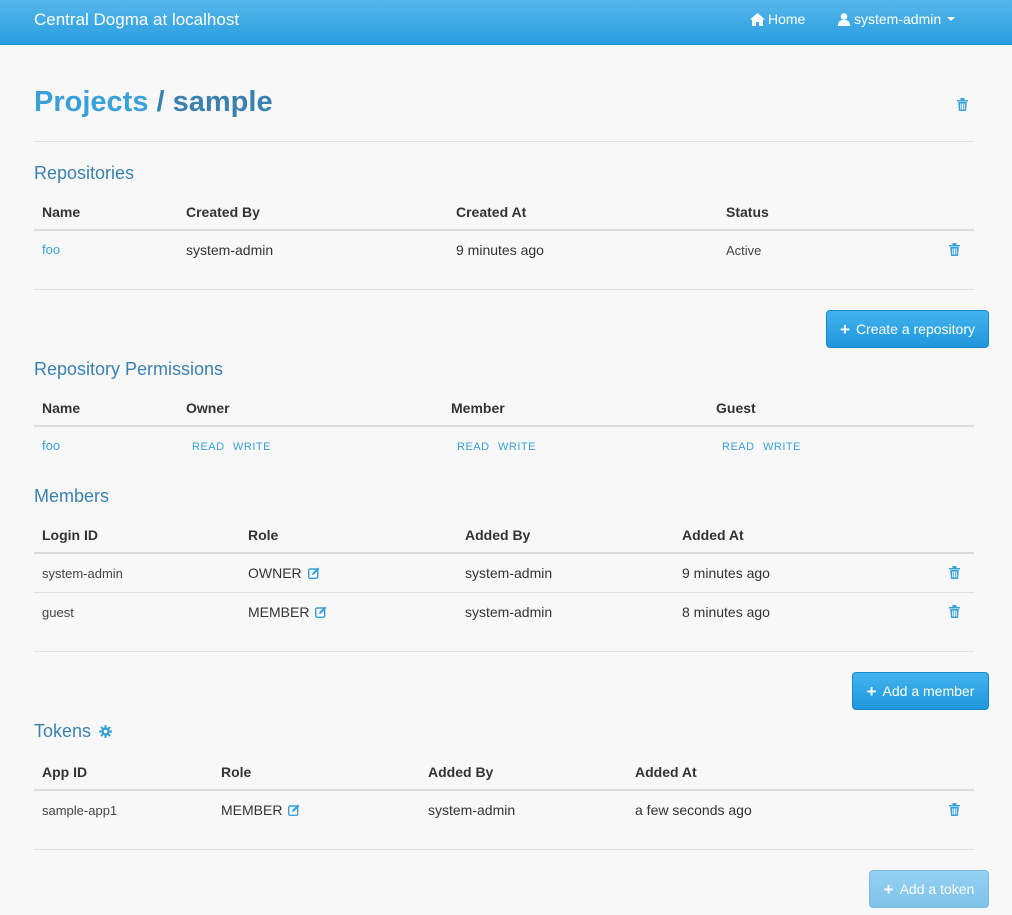 The image size is (1012, 915). I want to click on brand-title: Central Dogma at localhost, so click(136, 20).